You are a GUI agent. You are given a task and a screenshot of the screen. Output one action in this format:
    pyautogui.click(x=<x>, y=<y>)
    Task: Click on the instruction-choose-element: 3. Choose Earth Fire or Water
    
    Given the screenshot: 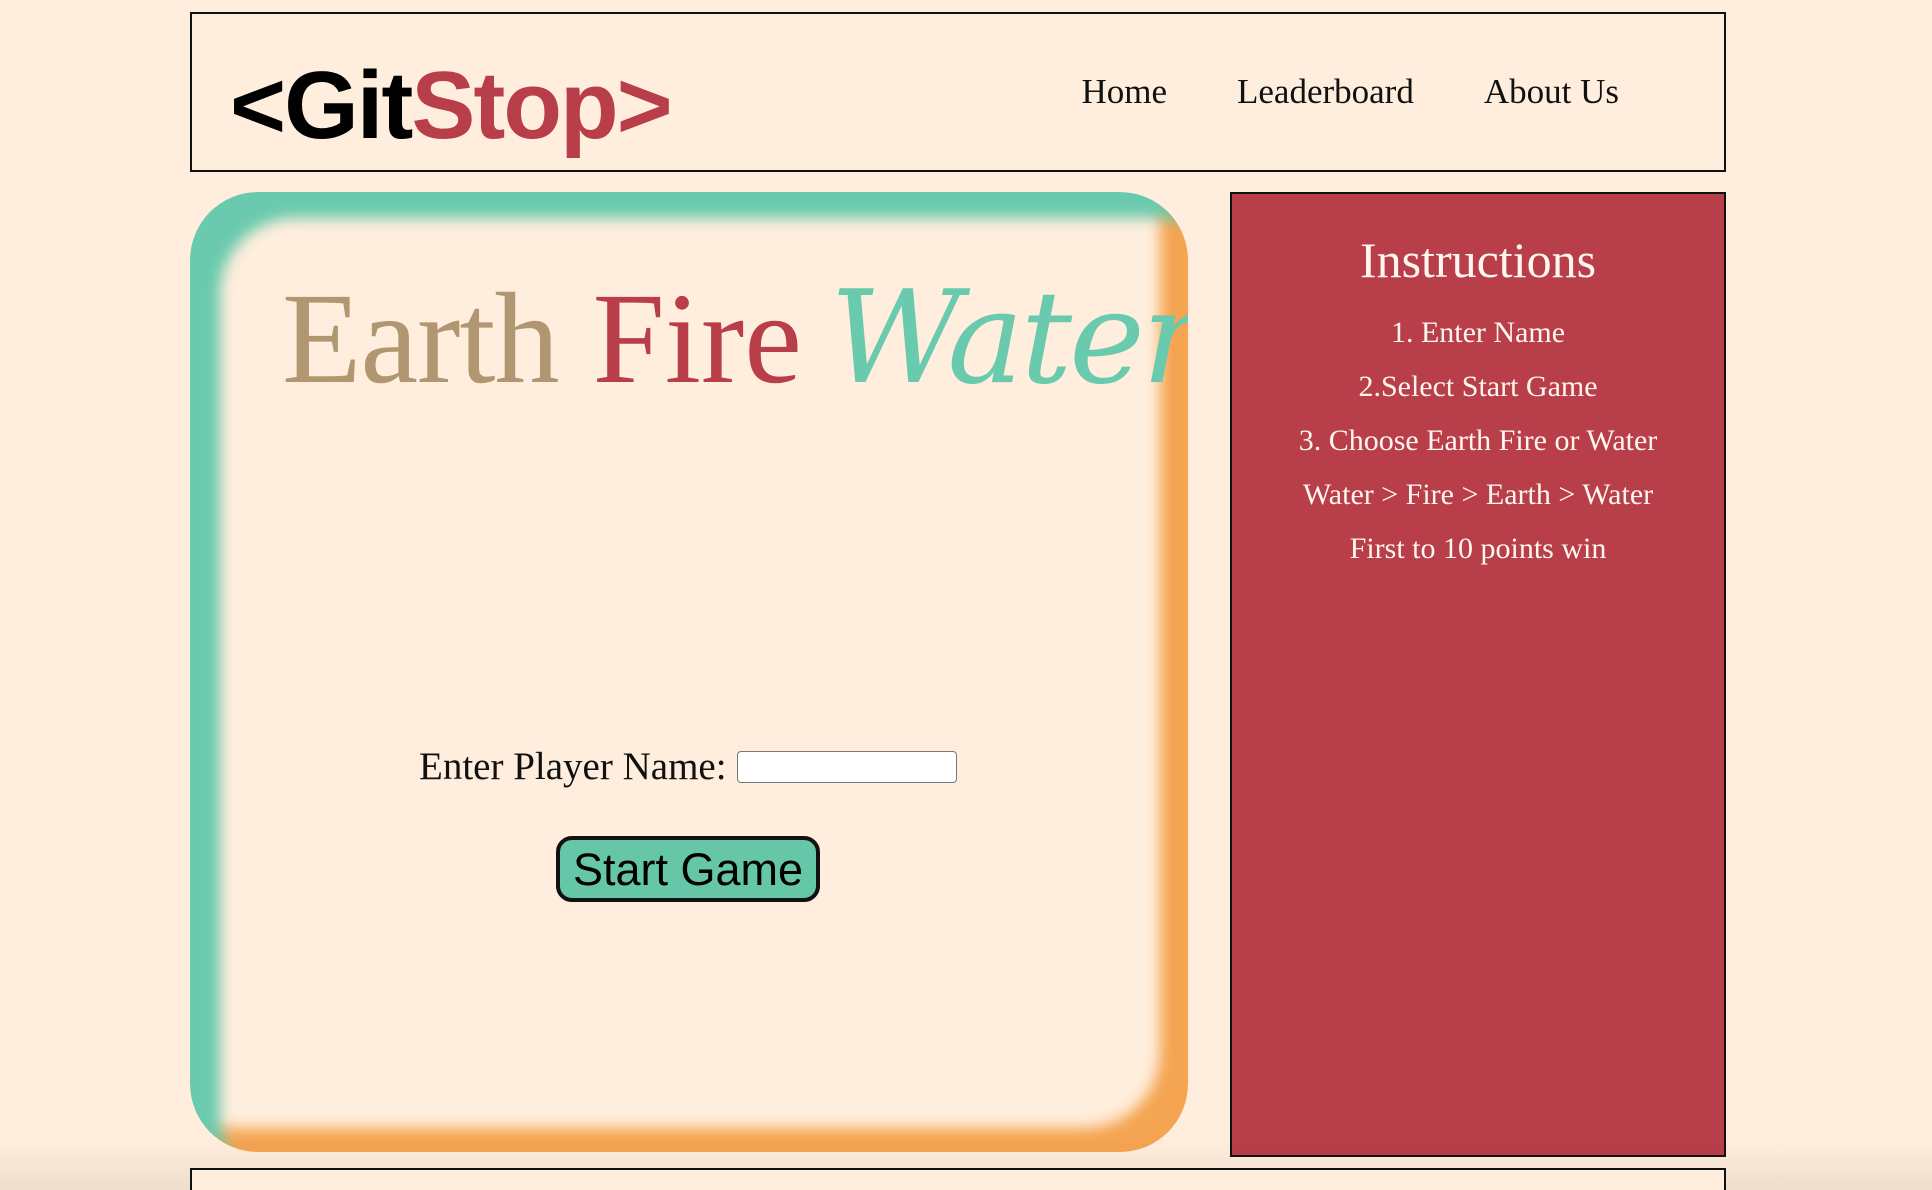 What is the action you would take?
    pyautogui.click(x=1478, y=440)
    